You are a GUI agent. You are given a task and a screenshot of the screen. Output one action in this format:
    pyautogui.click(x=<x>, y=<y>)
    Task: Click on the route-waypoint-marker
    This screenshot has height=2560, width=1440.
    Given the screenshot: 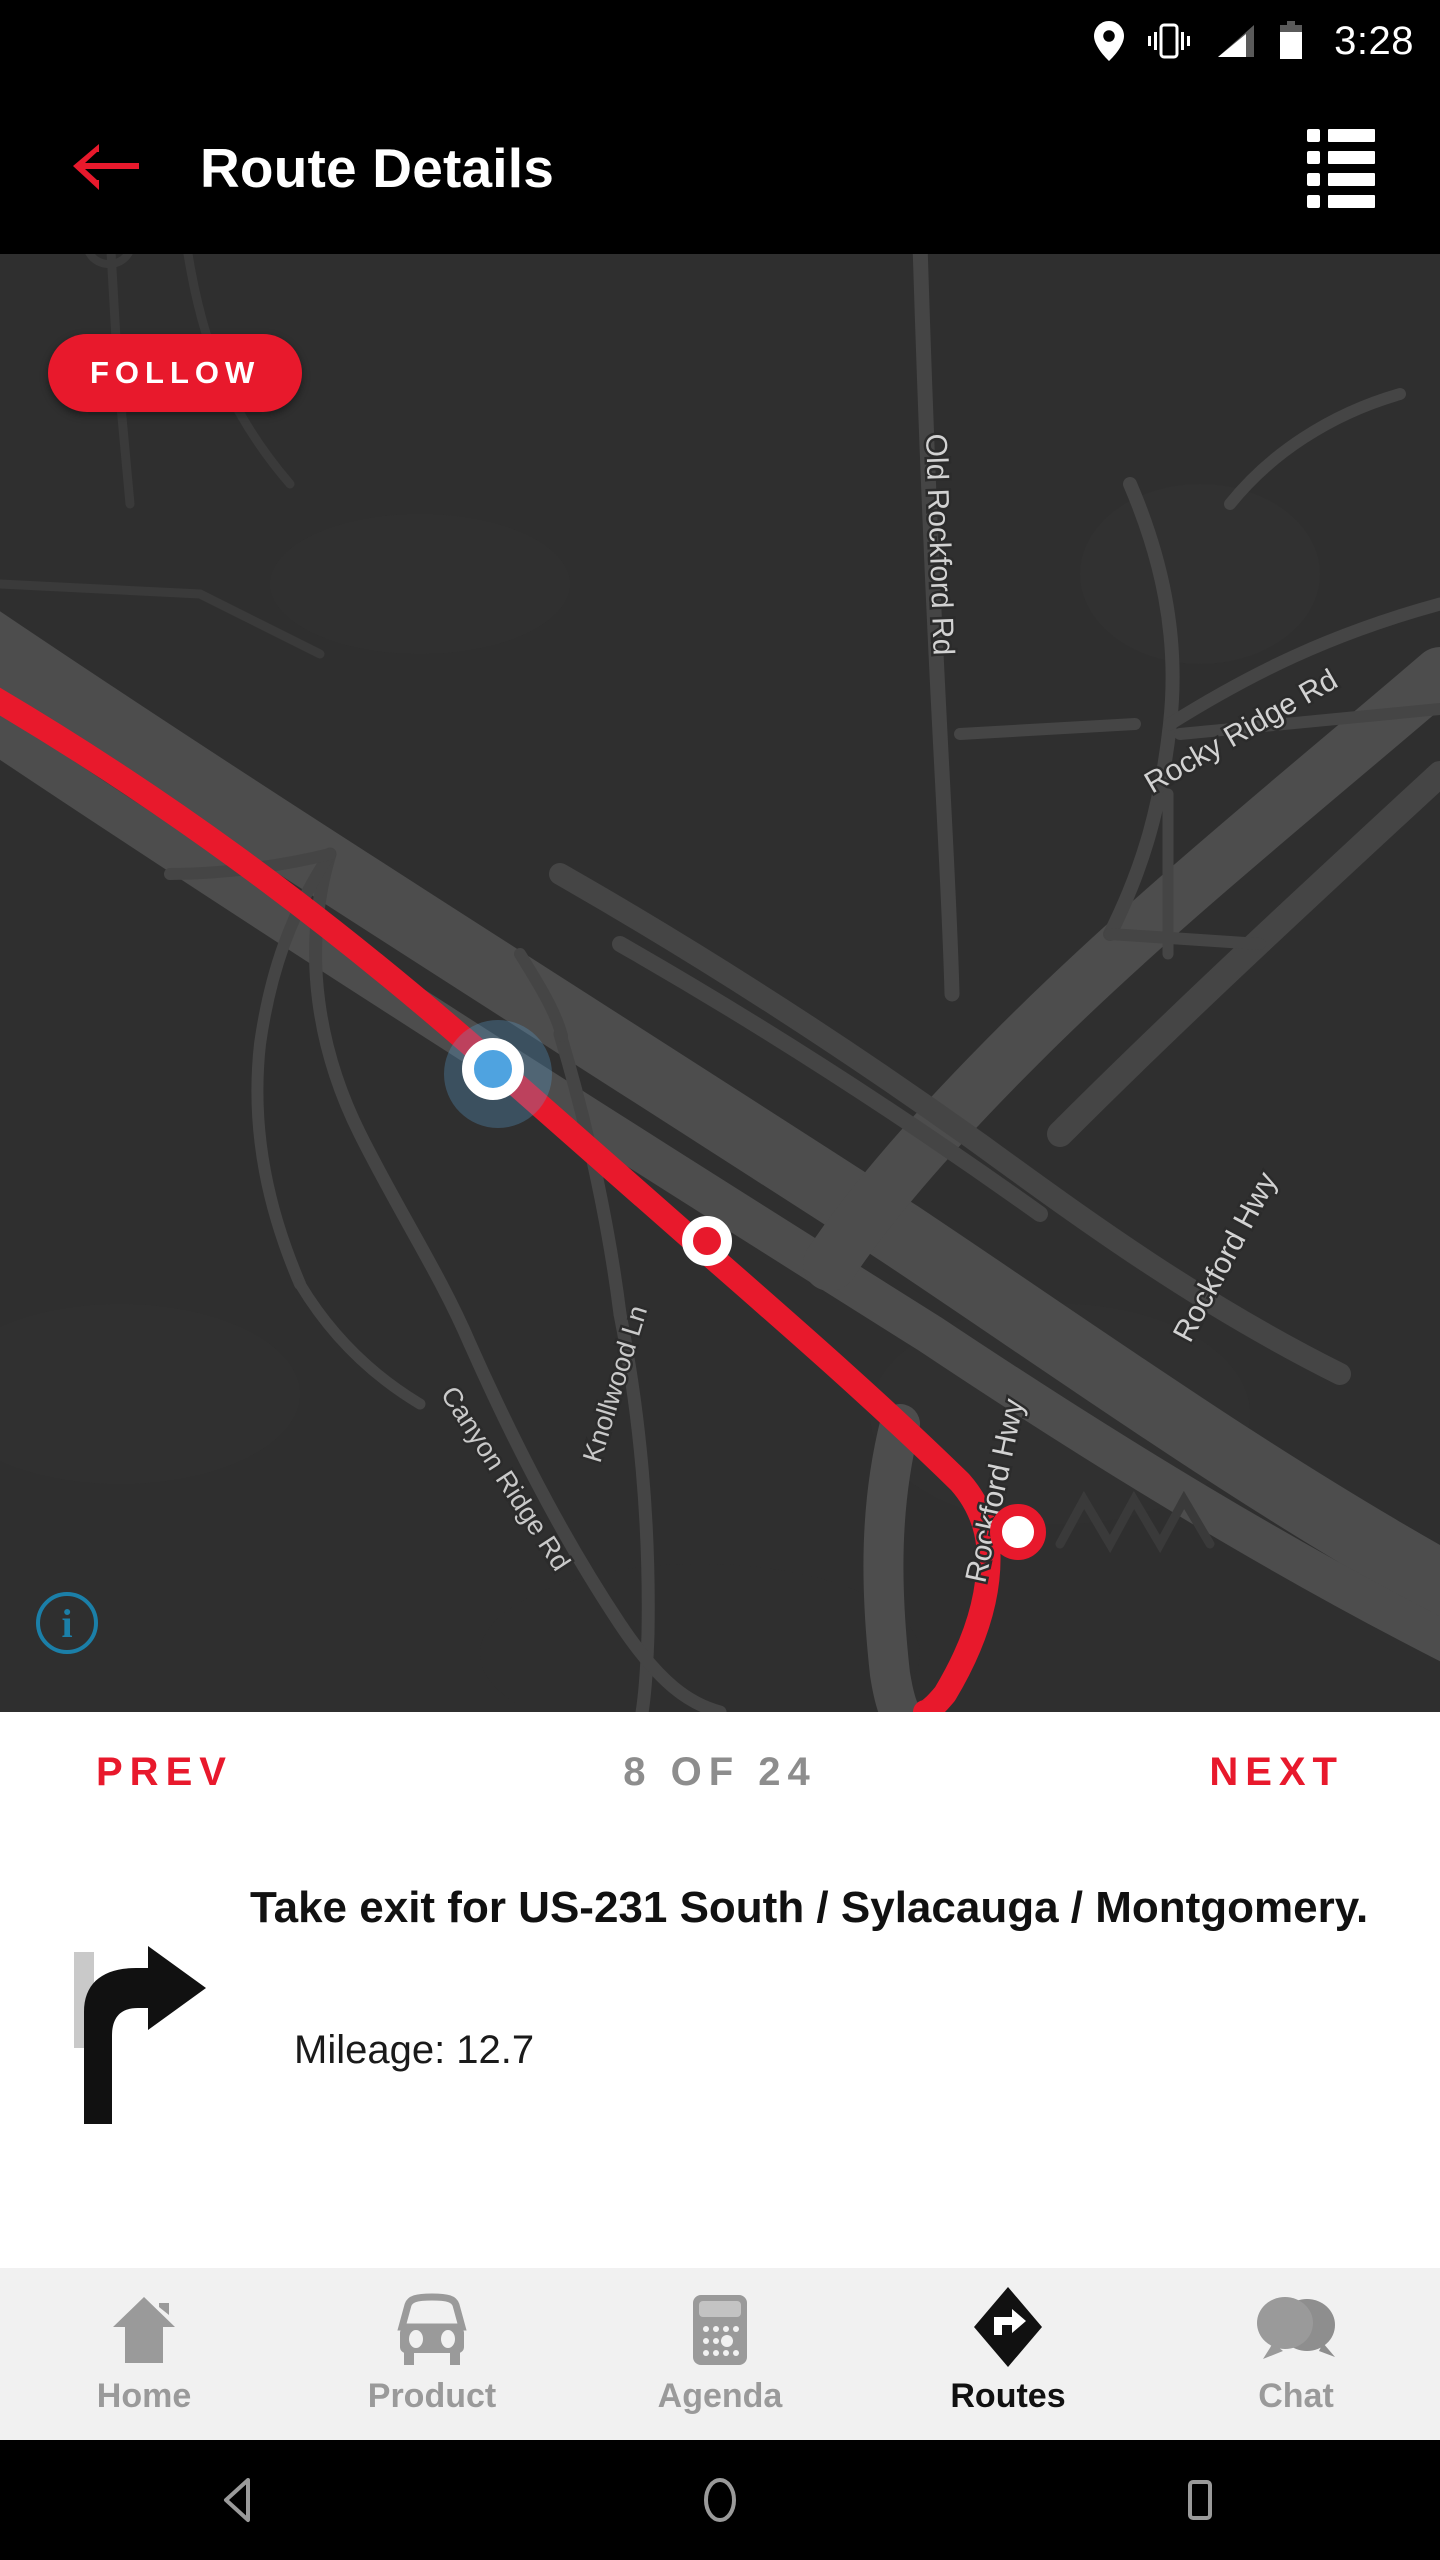 What is the action you would take?
    pyautogui.click(x=707, y=1241)
    